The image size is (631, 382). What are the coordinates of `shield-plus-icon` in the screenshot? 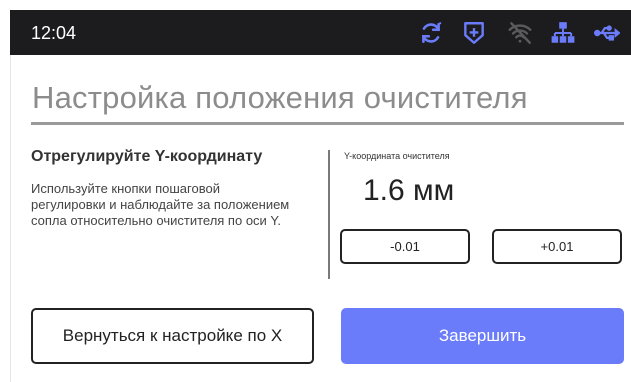 It's located at (474, 33).